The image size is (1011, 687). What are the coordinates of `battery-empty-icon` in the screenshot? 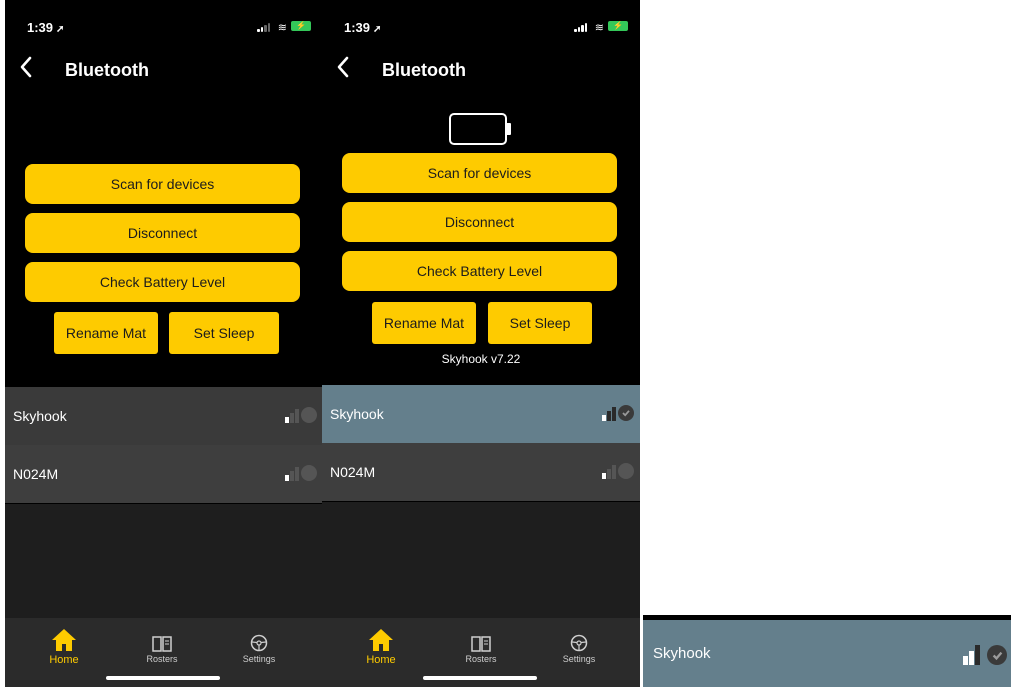 It's located at (480, 129).